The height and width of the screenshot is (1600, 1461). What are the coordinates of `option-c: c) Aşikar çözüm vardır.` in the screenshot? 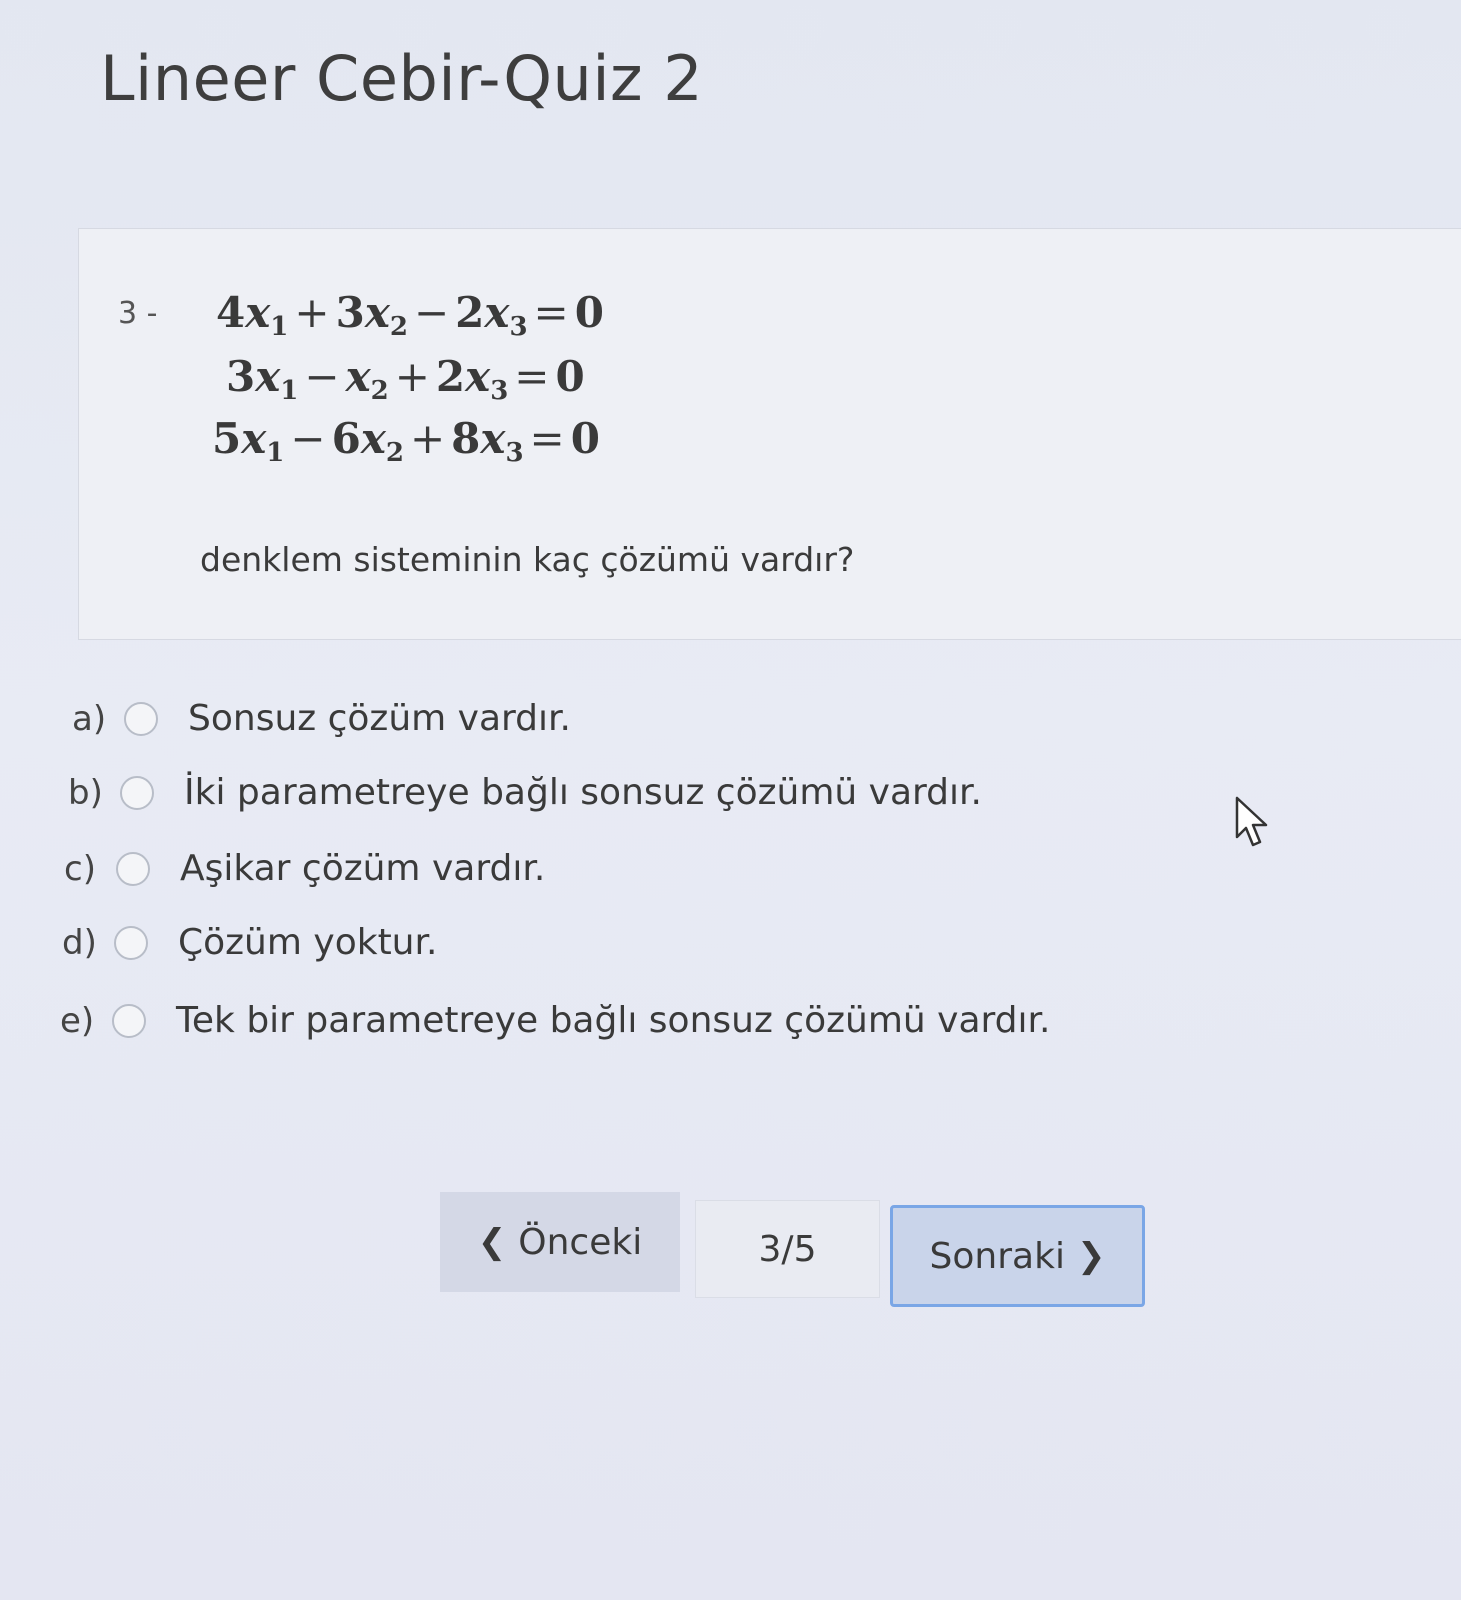 It's located at (304, 868).